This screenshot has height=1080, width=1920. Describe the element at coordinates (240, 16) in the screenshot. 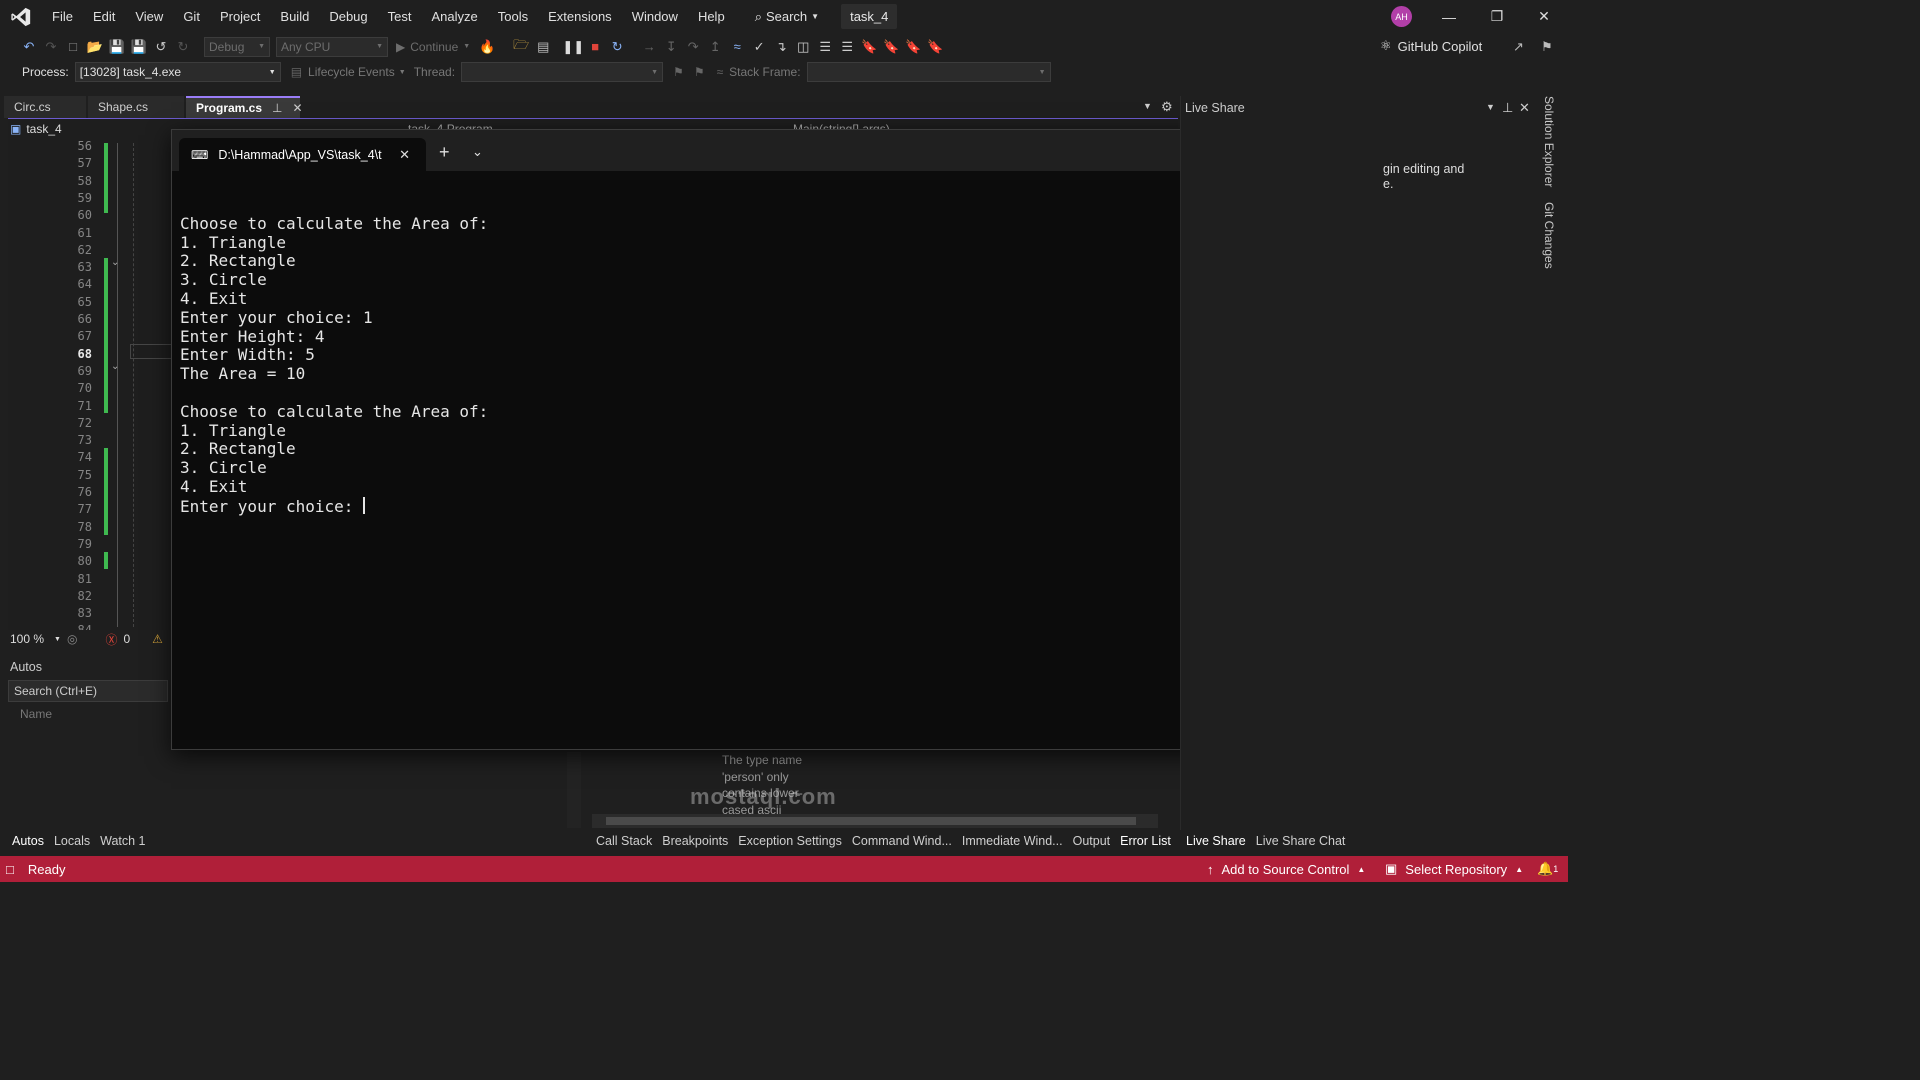

I see `menu-project: Project` at that location.